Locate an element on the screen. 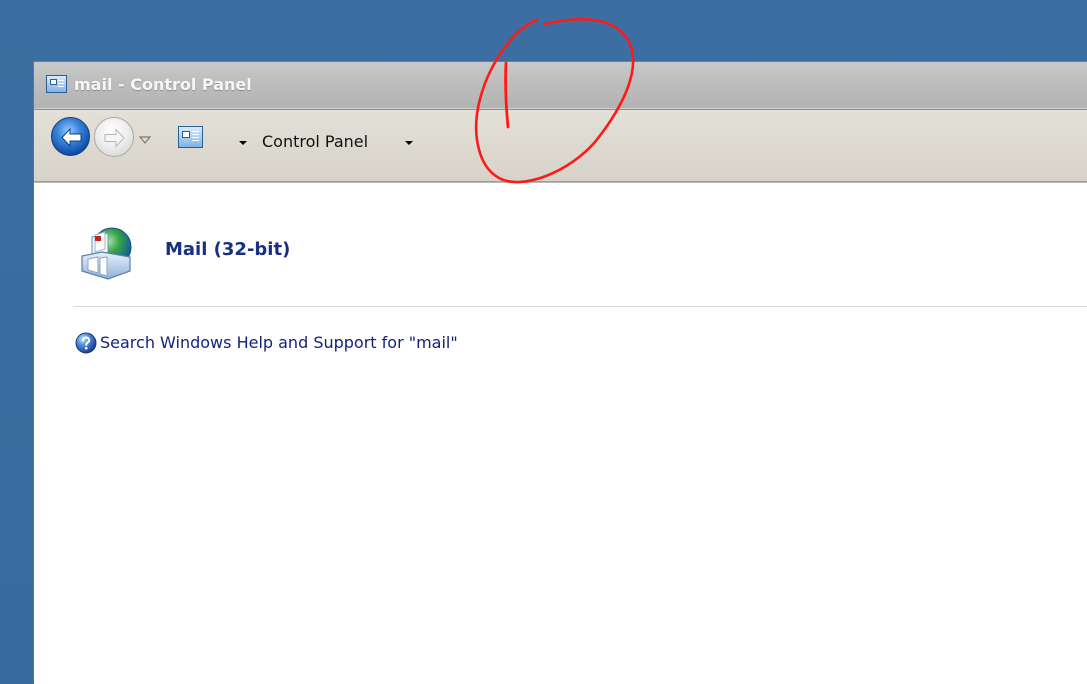 This screenshot has width=1087, height=684. mail-icon is located at coordinates (106, 257).